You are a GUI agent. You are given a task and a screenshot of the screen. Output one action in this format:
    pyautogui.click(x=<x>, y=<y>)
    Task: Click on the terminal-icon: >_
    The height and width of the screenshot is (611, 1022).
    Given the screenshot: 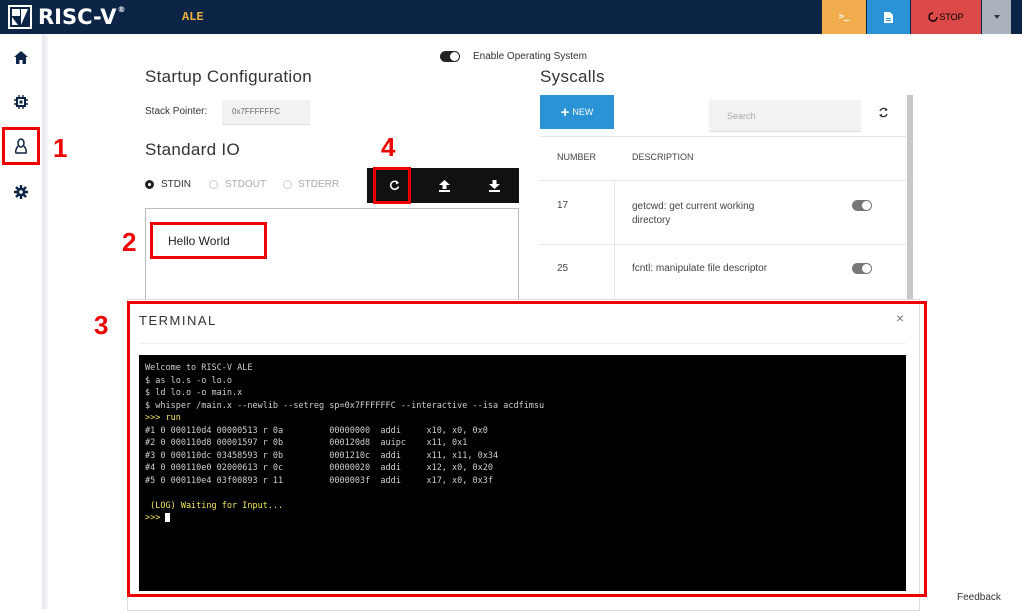 What is the action you would take?
    pyautogui.click(x=844, y=17)
    